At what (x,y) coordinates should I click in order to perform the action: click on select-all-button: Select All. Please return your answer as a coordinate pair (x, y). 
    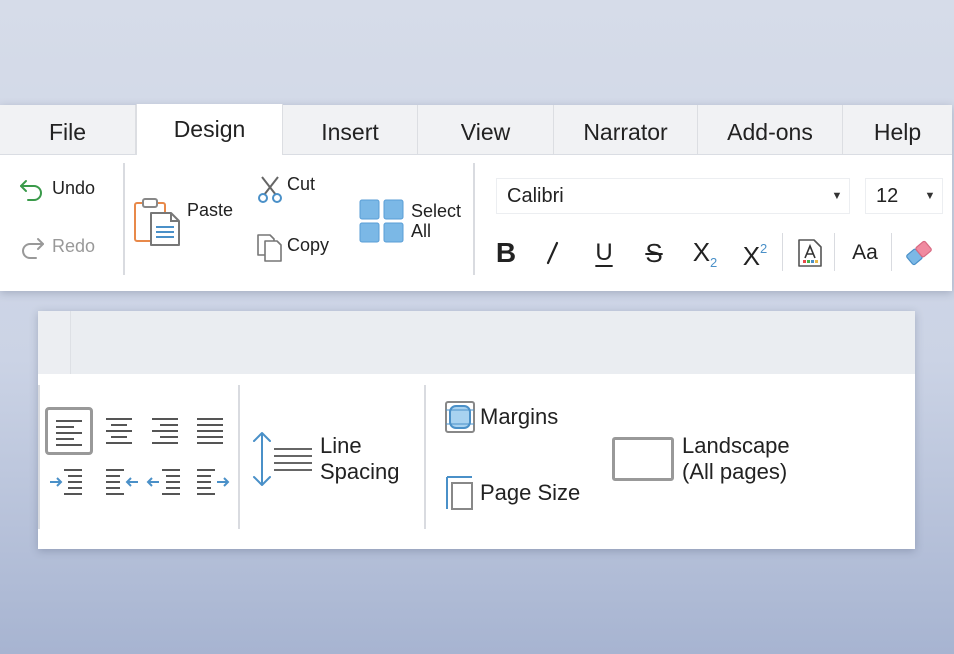
    Looking at the image, I should click on (410, 221).